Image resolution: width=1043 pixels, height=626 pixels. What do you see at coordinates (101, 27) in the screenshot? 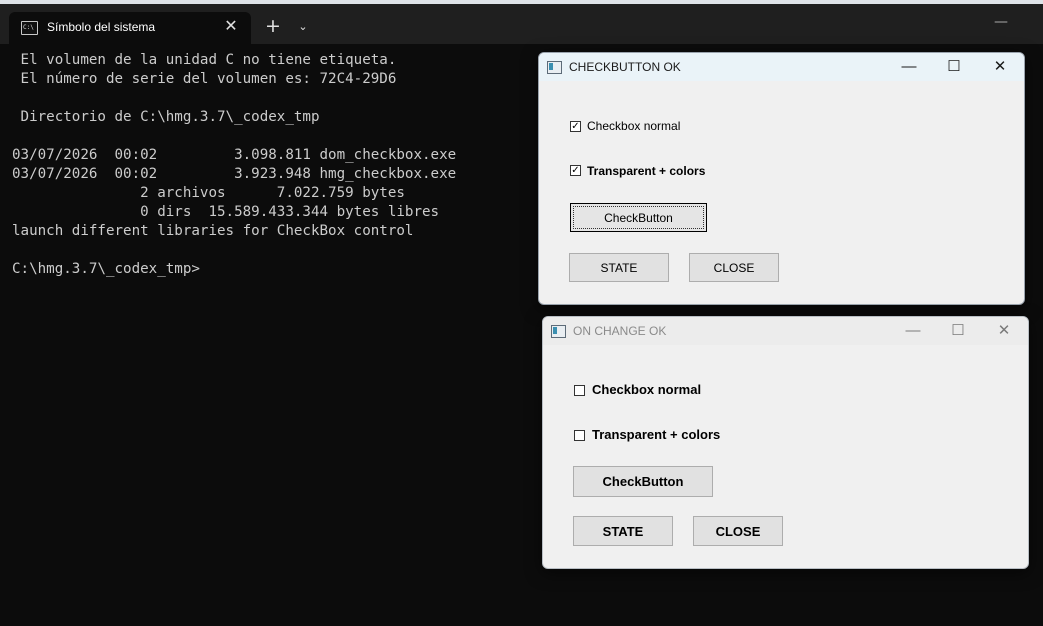
I see `terminal-tab-title: Símbolo del sistema` at bounding box center [101, 27].